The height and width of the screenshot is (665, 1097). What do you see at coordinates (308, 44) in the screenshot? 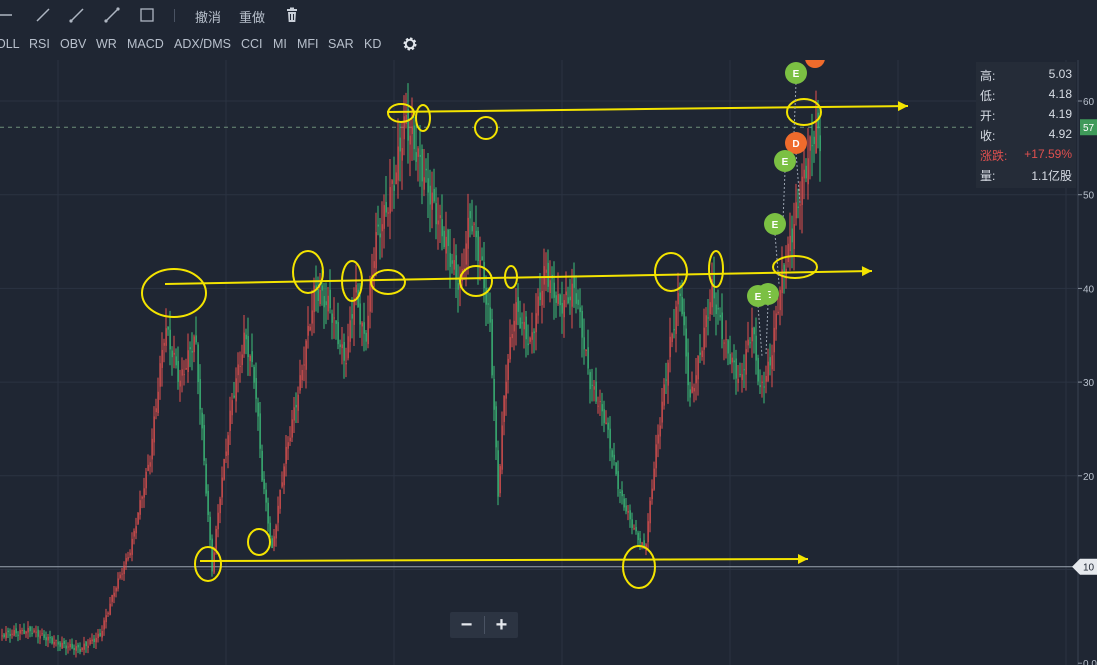
I see `indicator-mfi: MFI` at bounding box center [308, 44].